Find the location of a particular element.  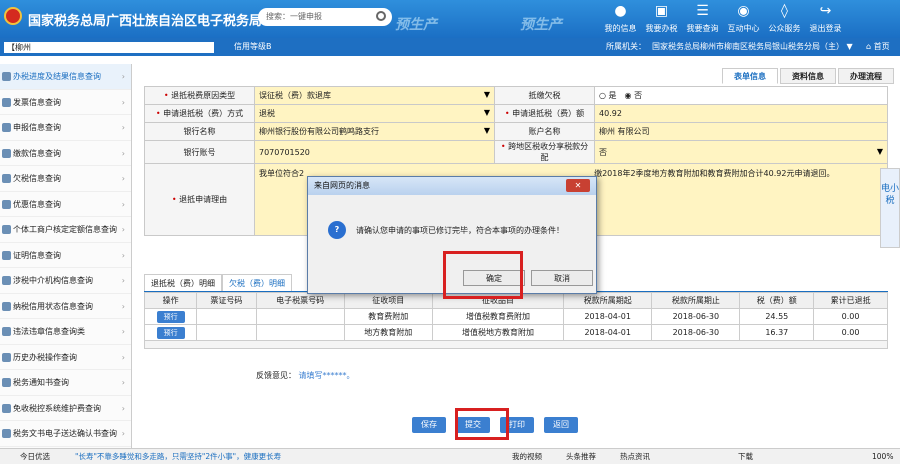

tab-form-info: 表单信息 is located at coordinates (750, 76).